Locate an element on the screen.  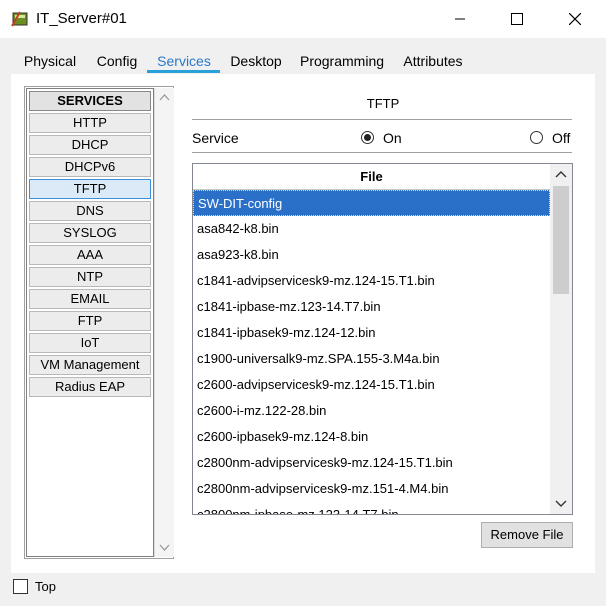
window-title: IT_Server#01 is located at coordinates (81, 18).